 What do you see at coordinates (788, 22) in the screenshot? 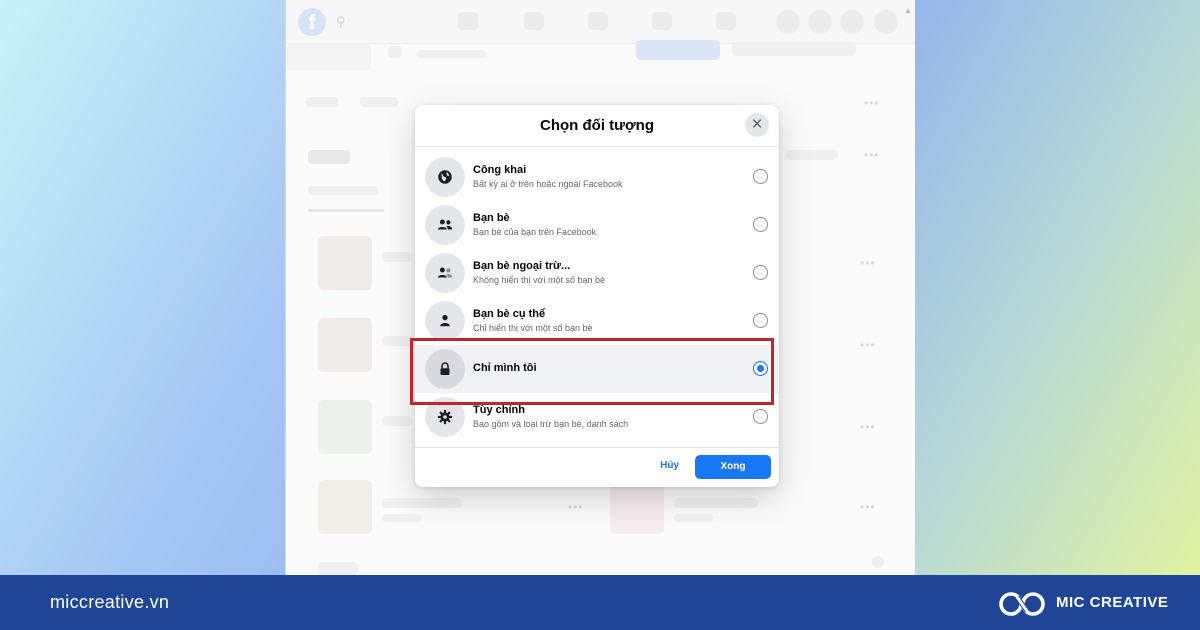
I see `menu-icon` at bounding box center [788, 22].